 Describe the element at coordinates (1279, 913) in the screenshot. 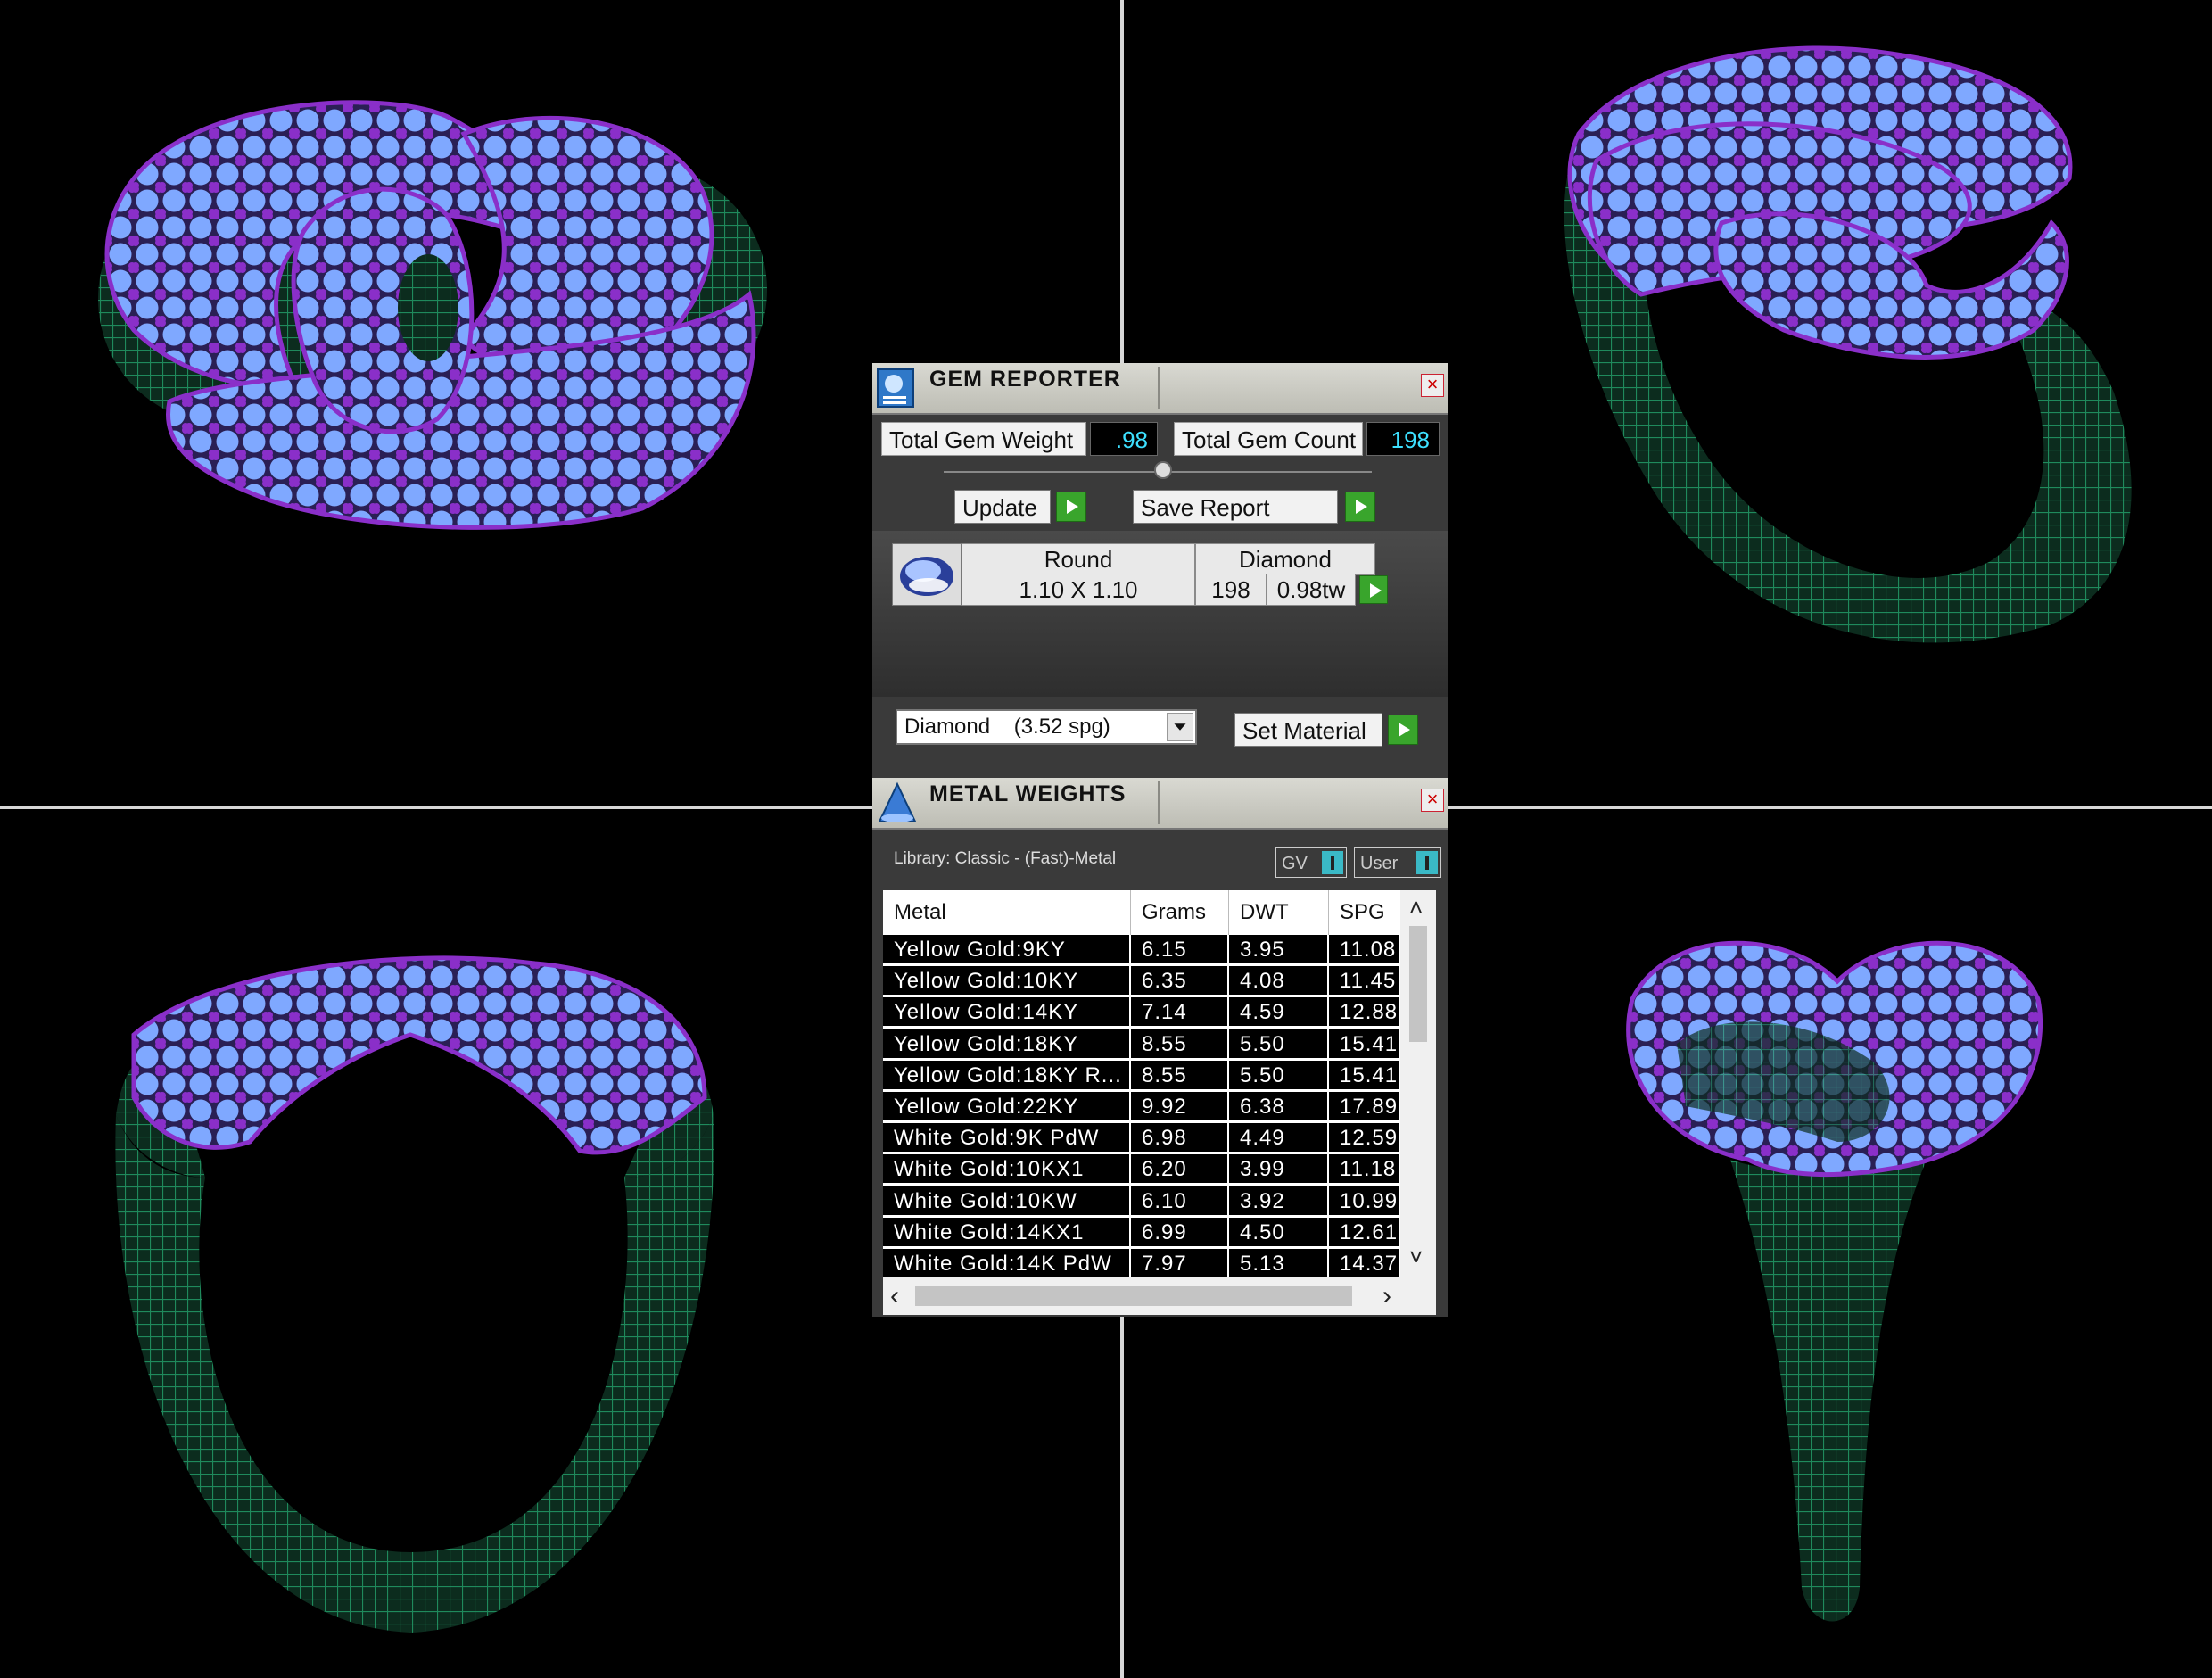

I see `column-header-dwt: DWT` at that location.